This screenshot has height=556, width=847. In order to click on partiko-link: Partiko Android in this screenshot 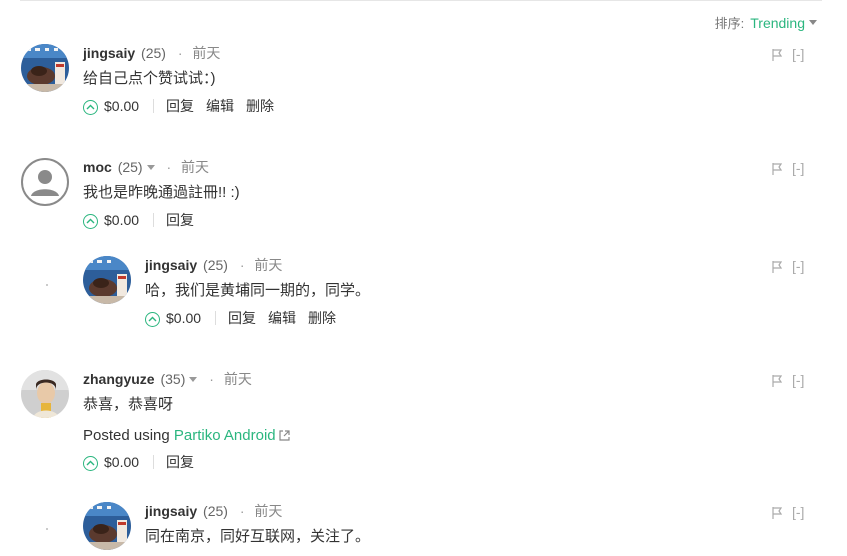, I will do `click(225, 435)`.